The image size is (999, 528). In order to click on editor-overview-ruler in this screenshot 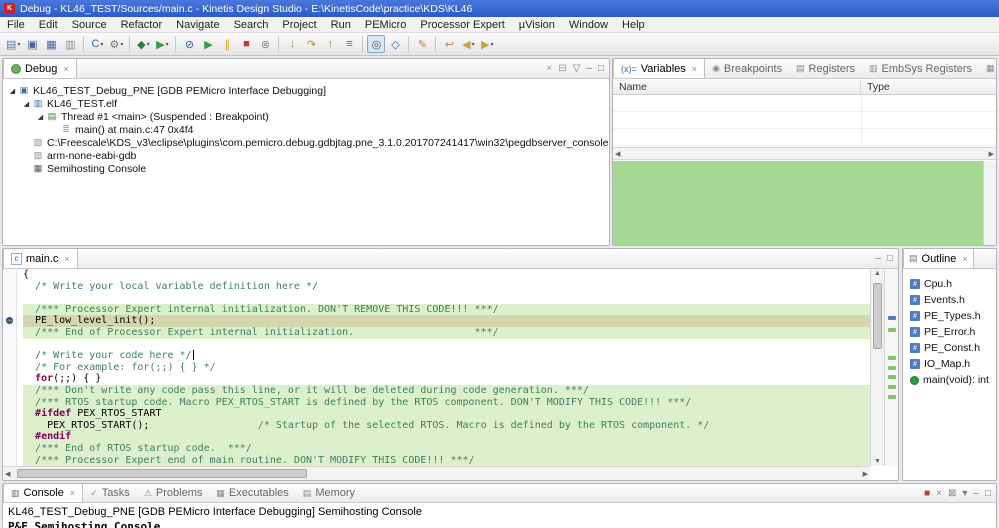, I will do `click(891, 367)`.